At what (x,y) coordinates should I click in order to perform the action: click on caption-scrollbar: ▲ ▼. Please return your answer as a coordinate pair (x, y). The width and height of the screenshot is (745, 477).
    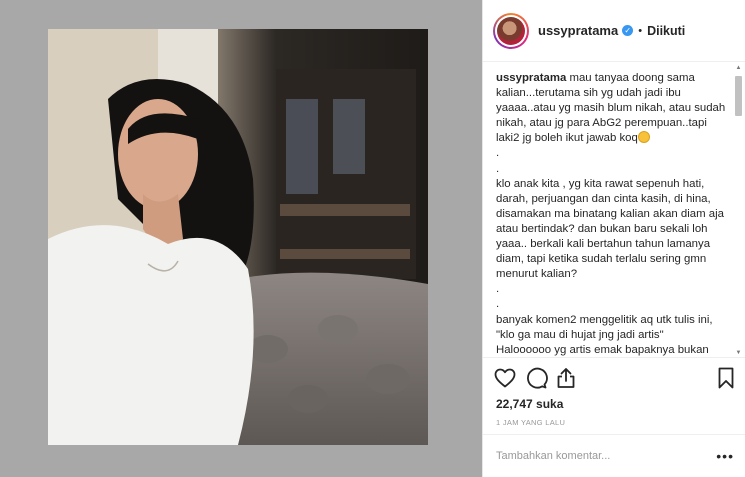
    Looking at the image, I should click on (738, 211).